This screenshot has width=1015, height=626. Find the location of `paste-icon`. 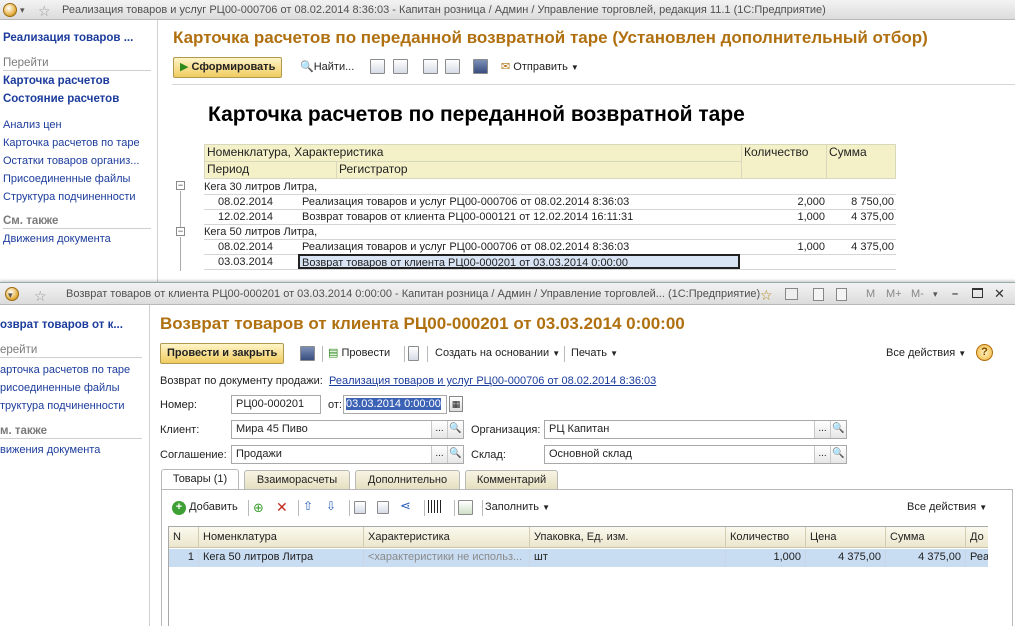

paste-icon is located at coordinates (383, 507).